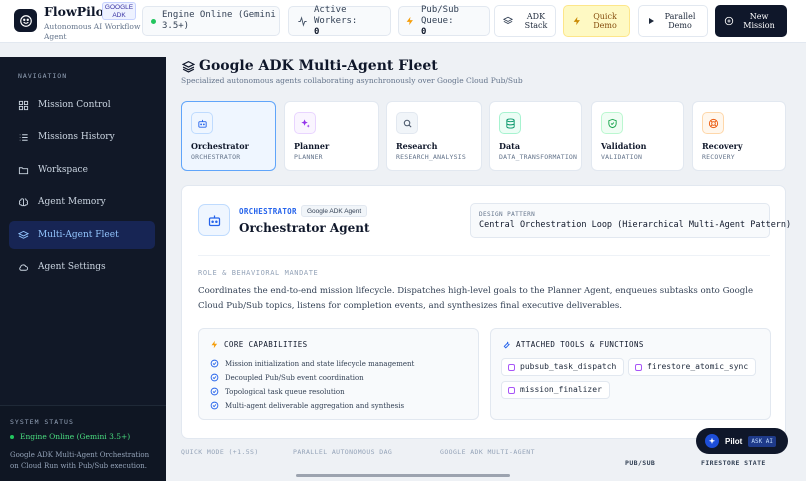  I want to click on cloud-icon, so click(24, 267).